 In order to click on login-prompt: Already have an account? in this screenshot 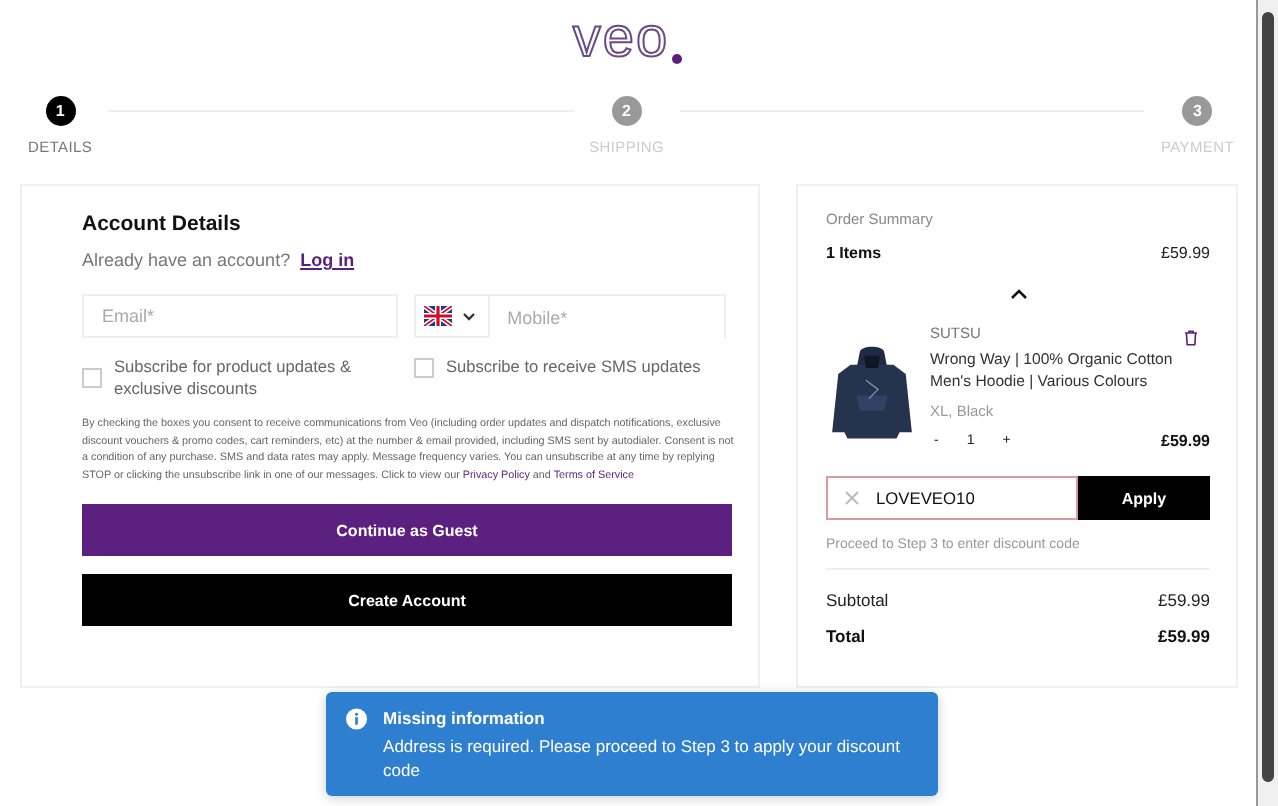, I will do `click(186, 260)`.